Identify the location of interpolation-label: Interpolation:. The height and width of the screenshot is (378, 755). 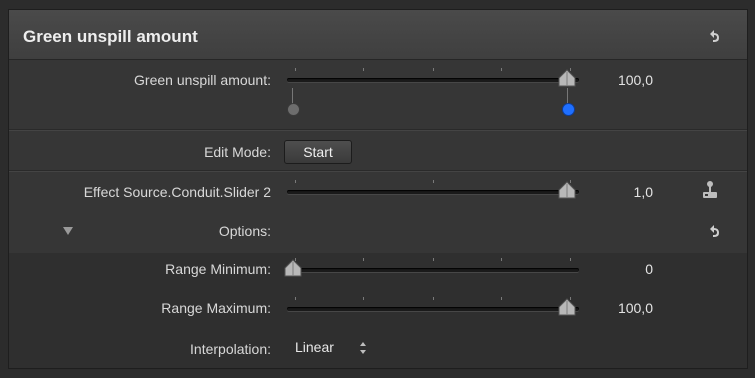
(230, 349).